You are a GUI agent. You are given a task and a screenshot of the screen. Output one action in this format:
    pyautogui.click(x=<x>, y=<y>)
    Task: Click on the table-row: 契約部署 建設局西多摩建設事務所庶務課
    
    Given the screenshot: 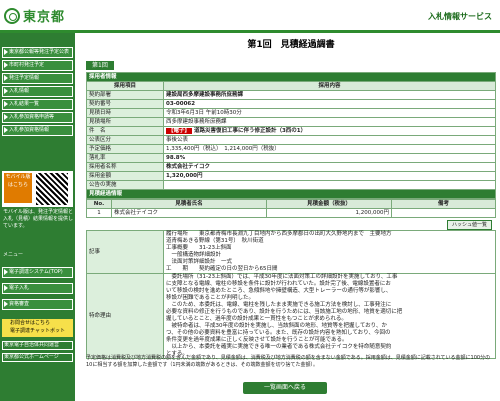 What is the action you would take?
    pyautogui.click(x=291, y=95)
    